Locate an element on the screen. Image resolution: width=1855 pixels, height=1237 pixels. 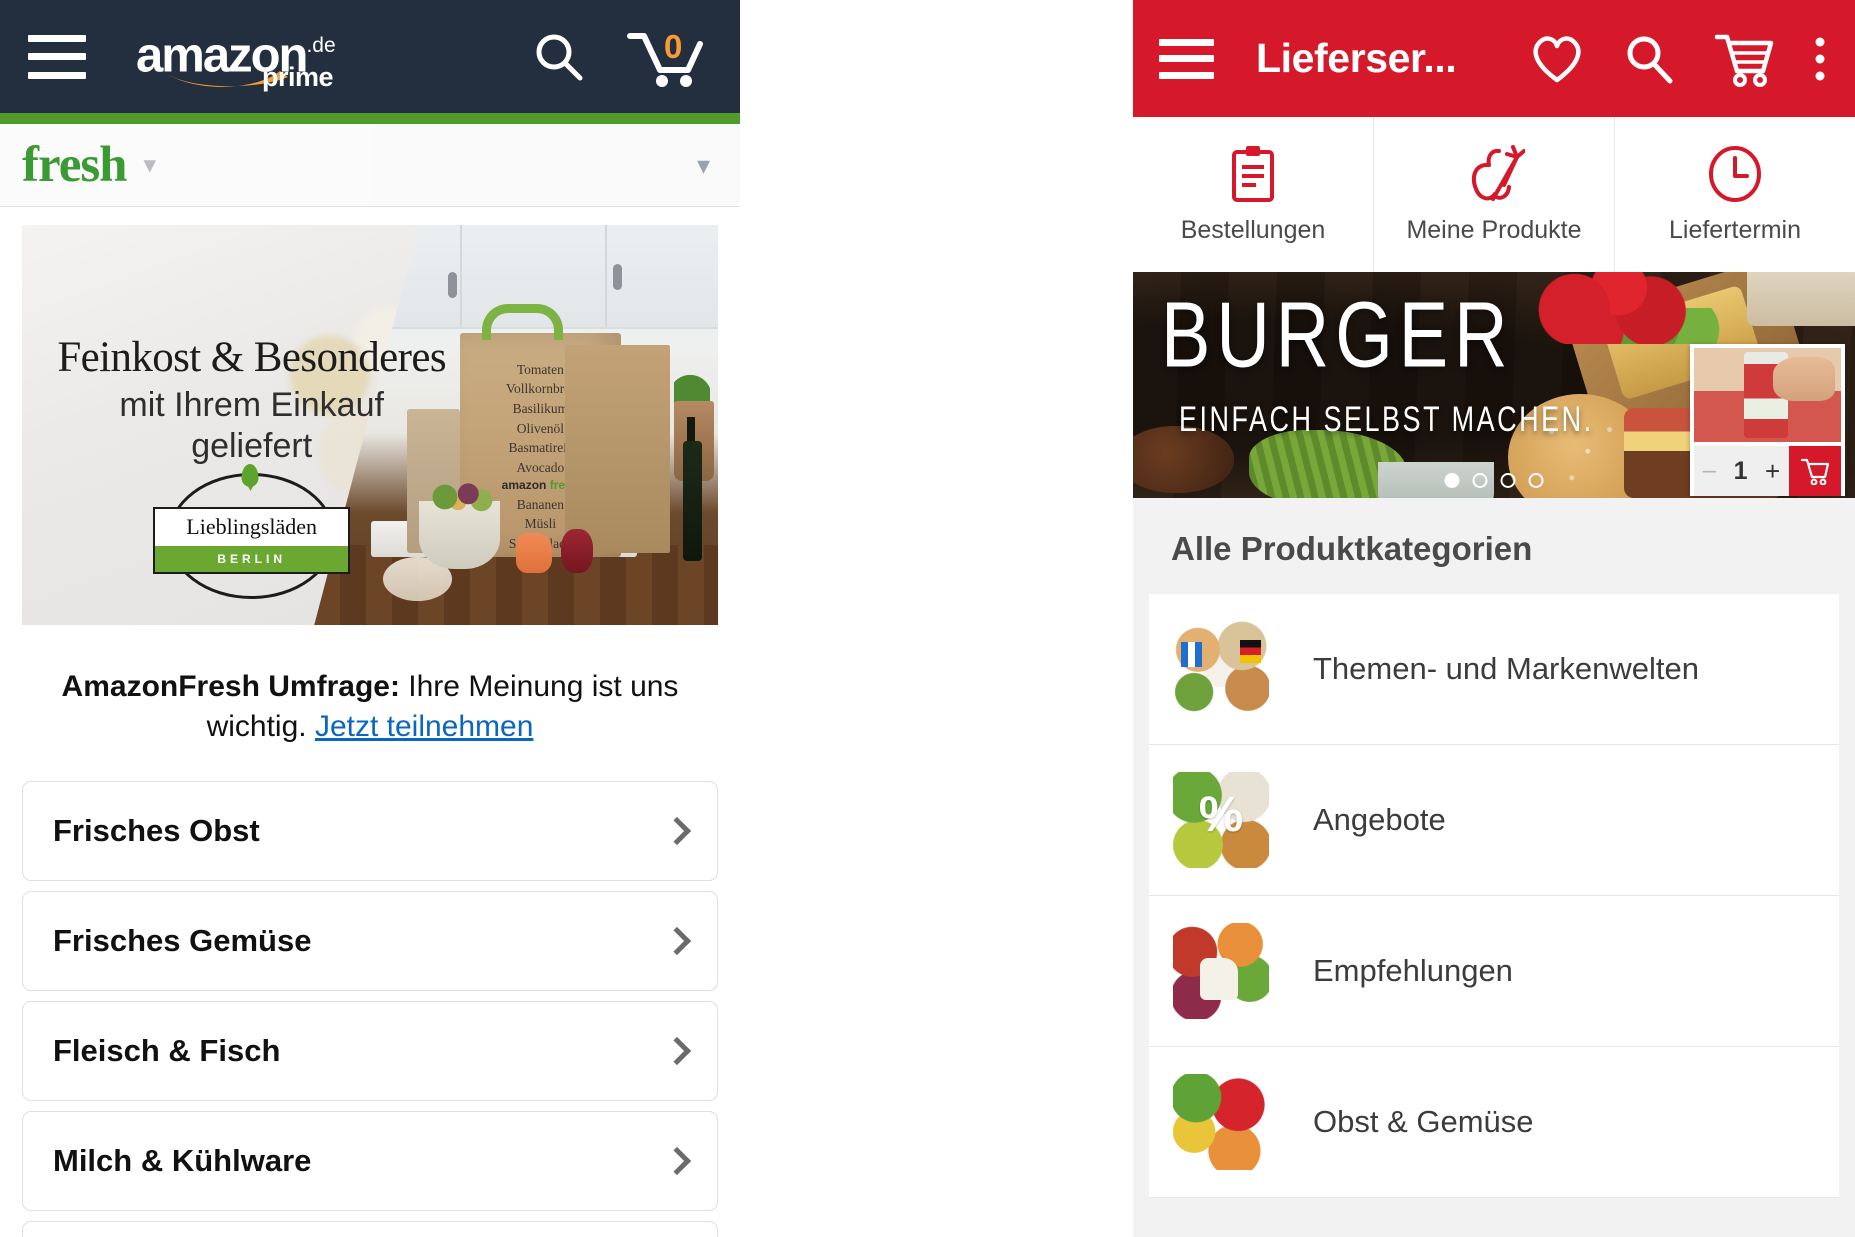
category-label: Themen- und Markenwelten is located at coordinates (1506, 668).